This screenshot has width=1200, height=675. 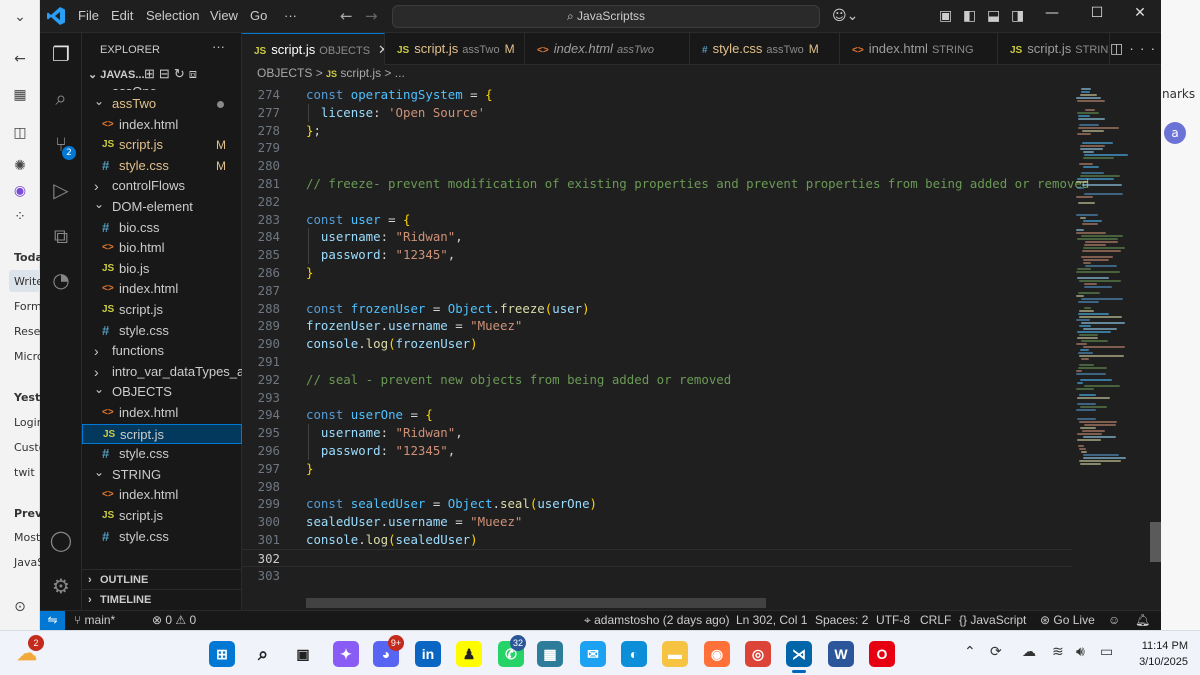 What do you see at coordinates (195, 73) in the screenshot?
I see `collapse-all-icon: ⧈` at bounding box center [195, 73].